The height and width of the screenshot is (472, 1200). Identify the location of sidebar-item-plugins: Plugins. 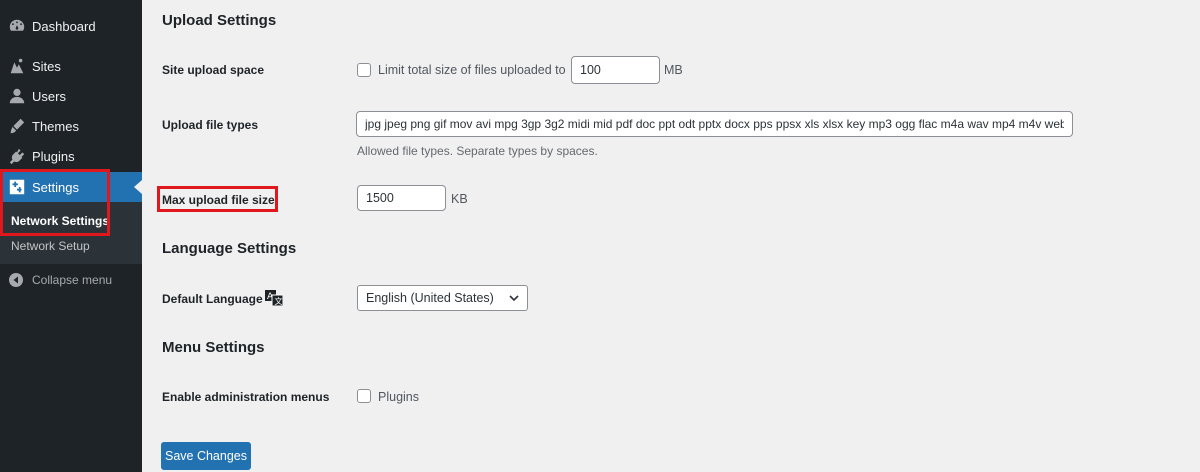
(71, 156).